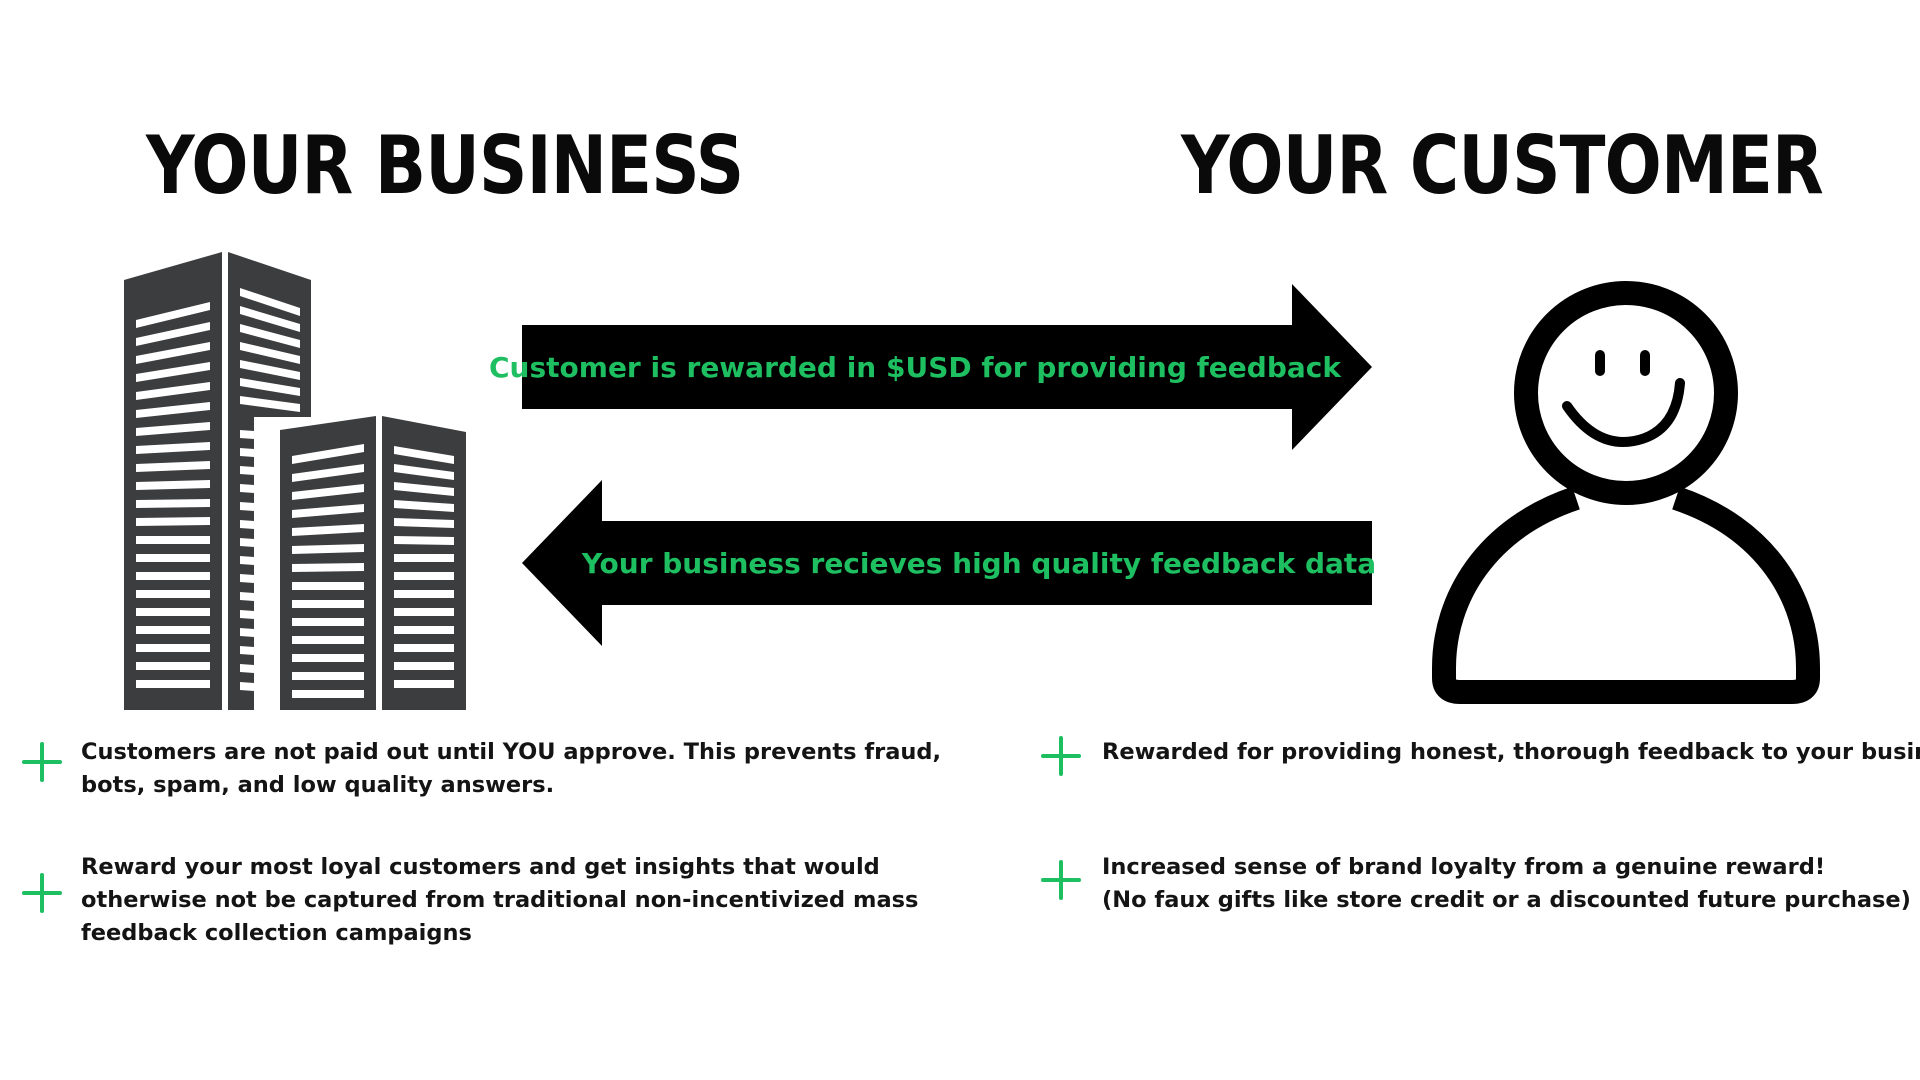  Describe the element at coordinates (297, 480) in the screenshot. I see `office-buildings-icon` at that location.